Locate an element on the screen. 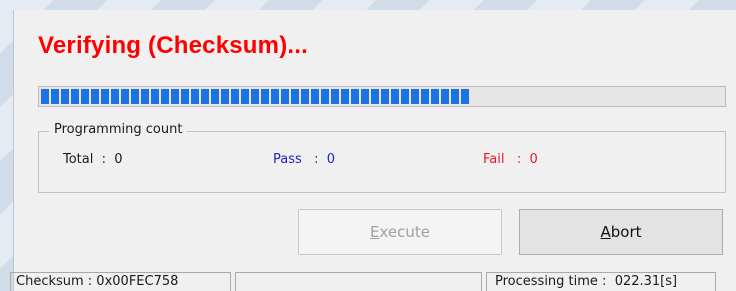 The height and width of the screenshot is (291, 736). execute-button: Execute is located at coordinates (400, 232).